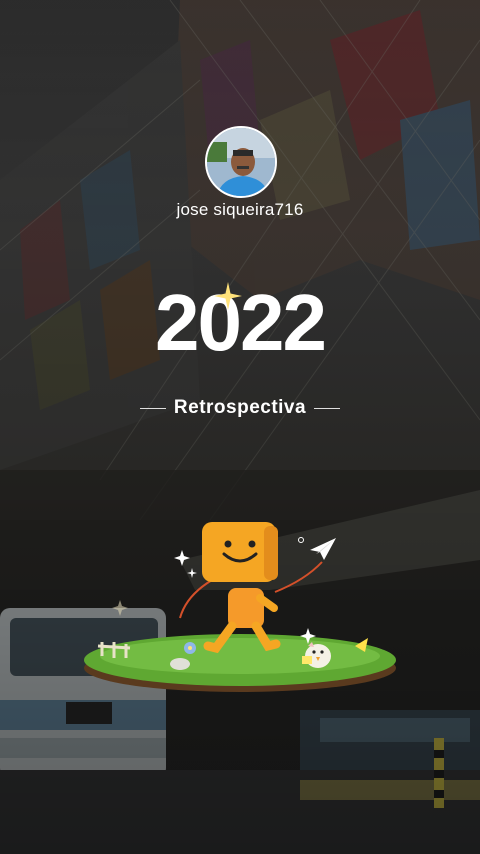  What do you see at coordinates (327, 408) in the screenshot?
I see `subtitle-rule-right` at bounding box center [327, 408].